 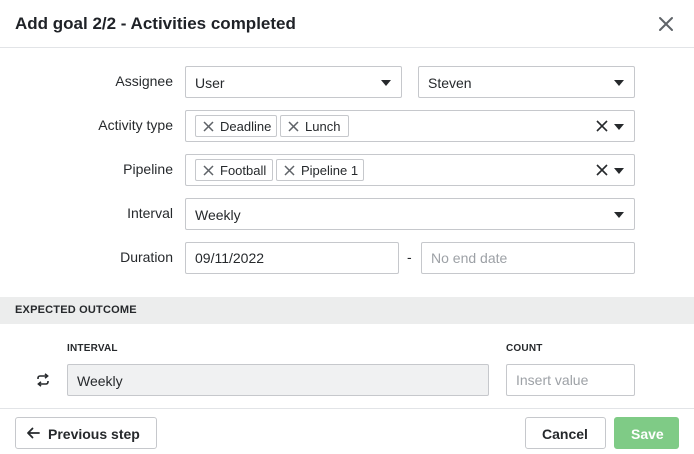 What do you see at coordinates (330, 170) in the screenshot?
I see `chip-label: Pipeline 1` at bounding box center [330, 170].